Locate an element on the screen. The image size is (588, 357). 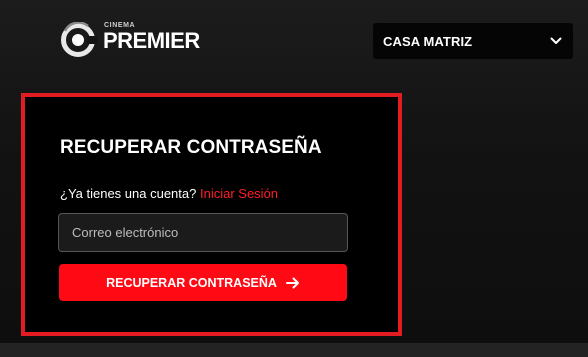
account-question-line: ¿Ya tienes una cuenta? Iniciar Sesión is located at coordinates (169, 193).